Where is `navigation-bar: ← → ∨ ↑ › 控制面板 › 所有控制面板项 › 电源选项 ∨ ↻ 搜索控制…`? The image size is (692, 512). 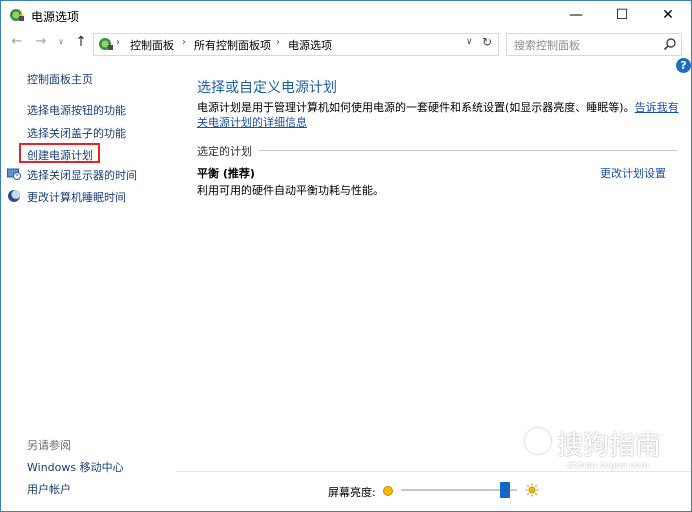 navigation-bar: ← → ∨ ↑ › 控制面板 › 所有控制面板项 › 电源选项 ∨ ↻ 搜索控制… is located at coordinates (346, 43).